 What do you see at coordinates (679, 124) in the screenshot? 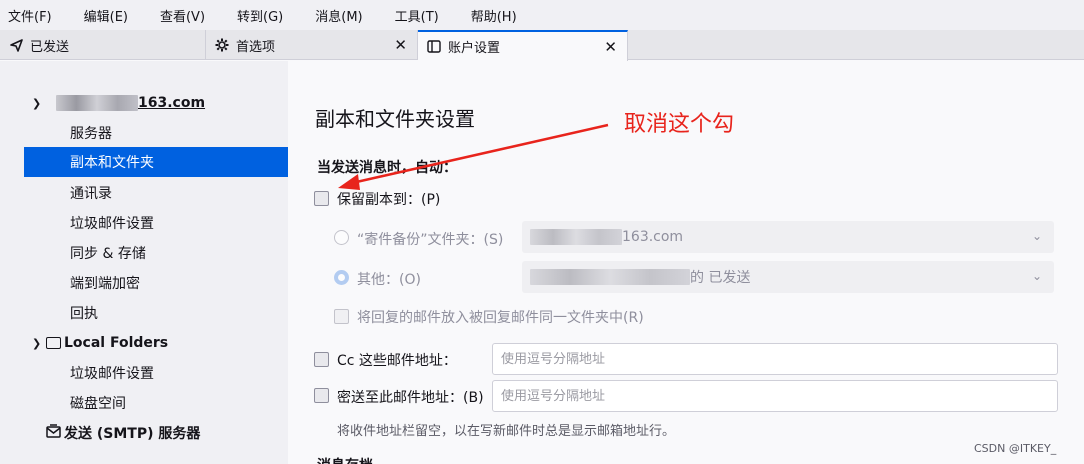
I see `annotation-text: 取消这个勾` at bounding box center [679, 124].